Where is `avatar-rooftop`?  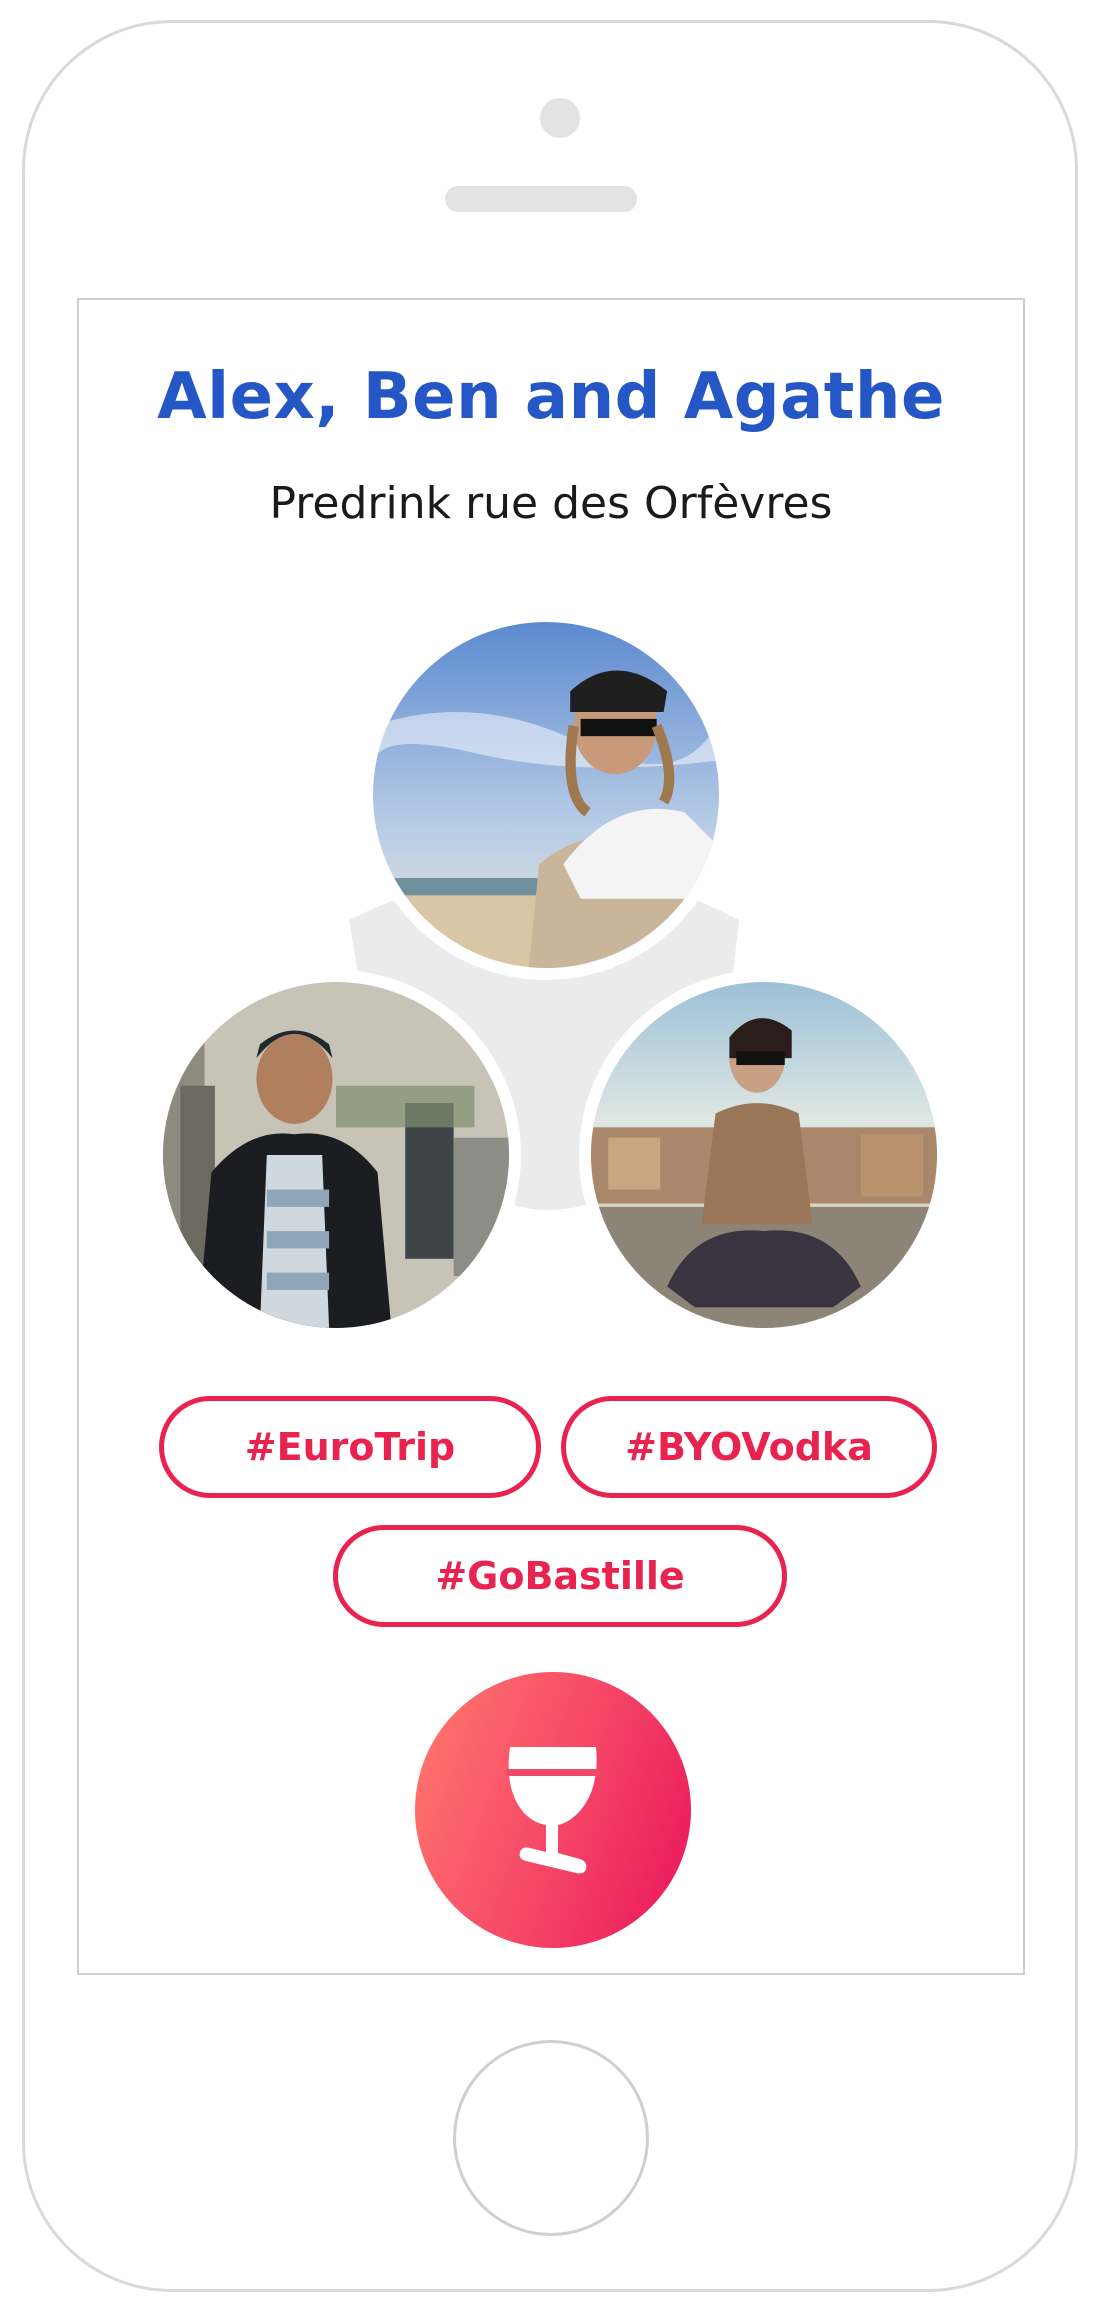
avatar-rooftop is located at coordinates (764, 1155).